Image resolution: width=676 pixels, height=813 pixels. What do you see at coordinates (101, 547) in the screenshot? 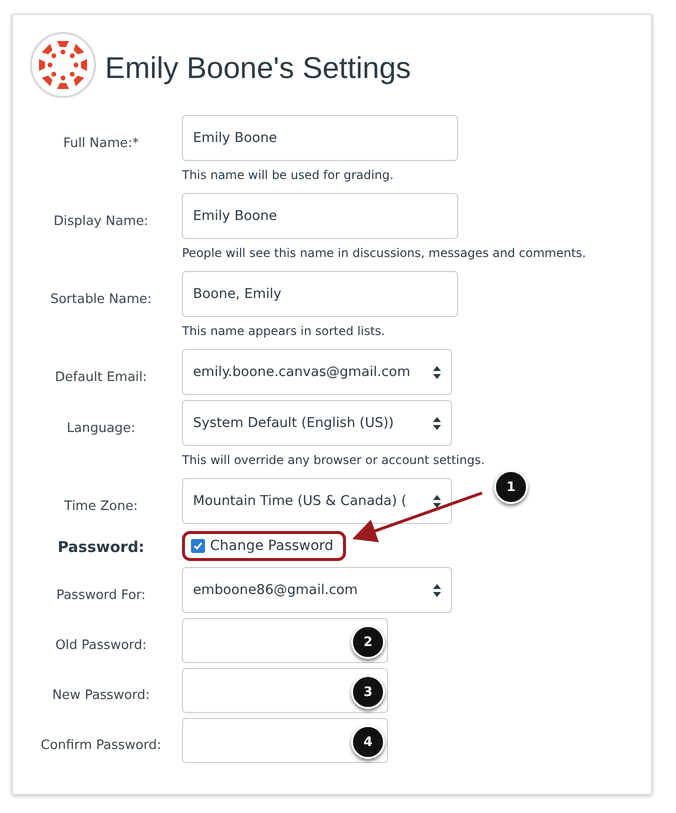
I see `field-label: Password:` at bounding box center [101, 547].